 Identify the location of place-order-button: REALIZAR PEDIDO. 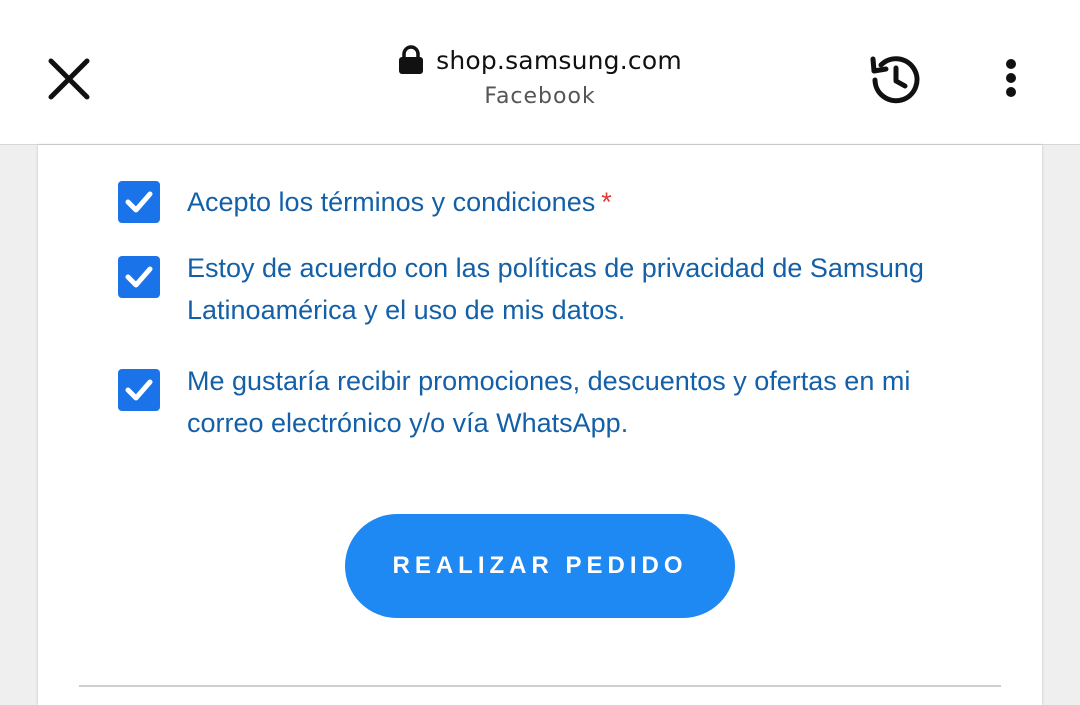
(540, 566).